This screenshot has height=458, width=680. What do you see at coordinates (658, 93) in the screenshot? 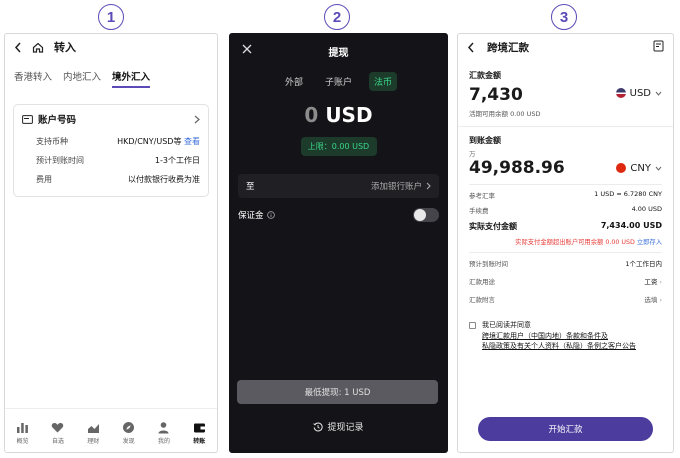
I see `chevron-down-icon` at bounding box center [658, 93].